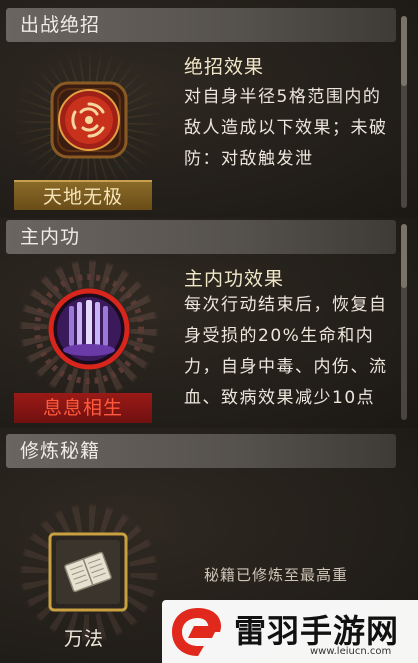  Describe the element at coordinates (404, 51) in the screenshot. I see `ultimate-scroll-thumb` at that location.